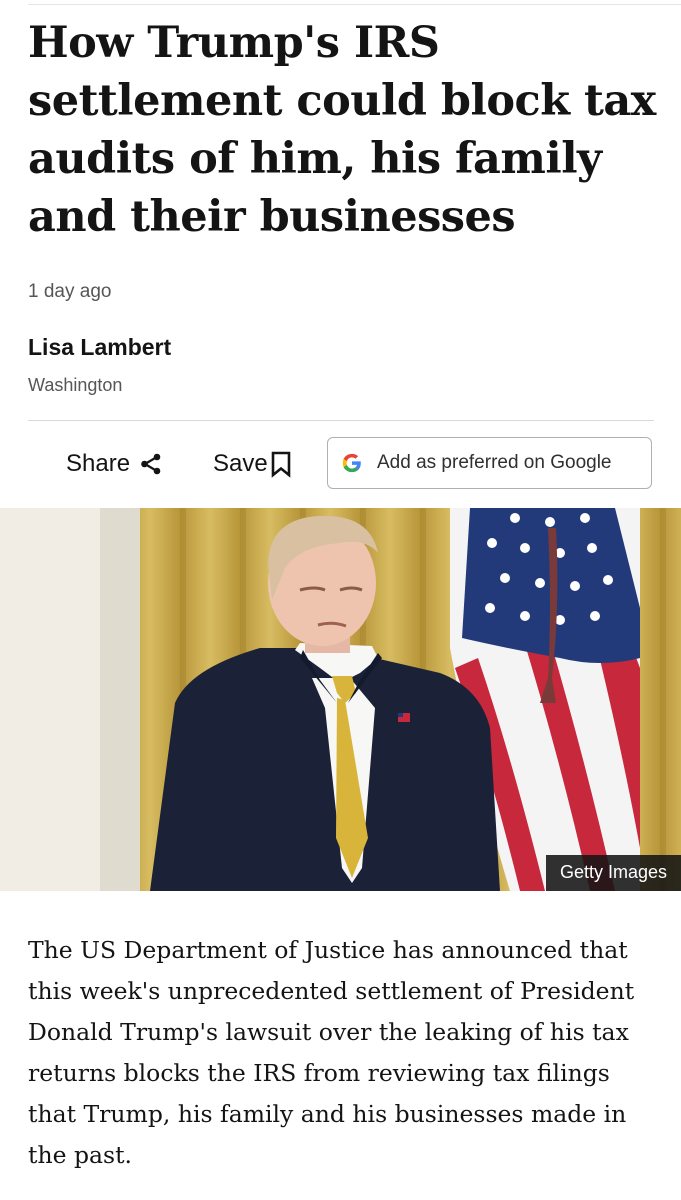  What do you see at coordinates (494, 462) in the screenshot?
I see `add-preferred-google-label: Add as preferred on Google` at bounding box center [494, 462].